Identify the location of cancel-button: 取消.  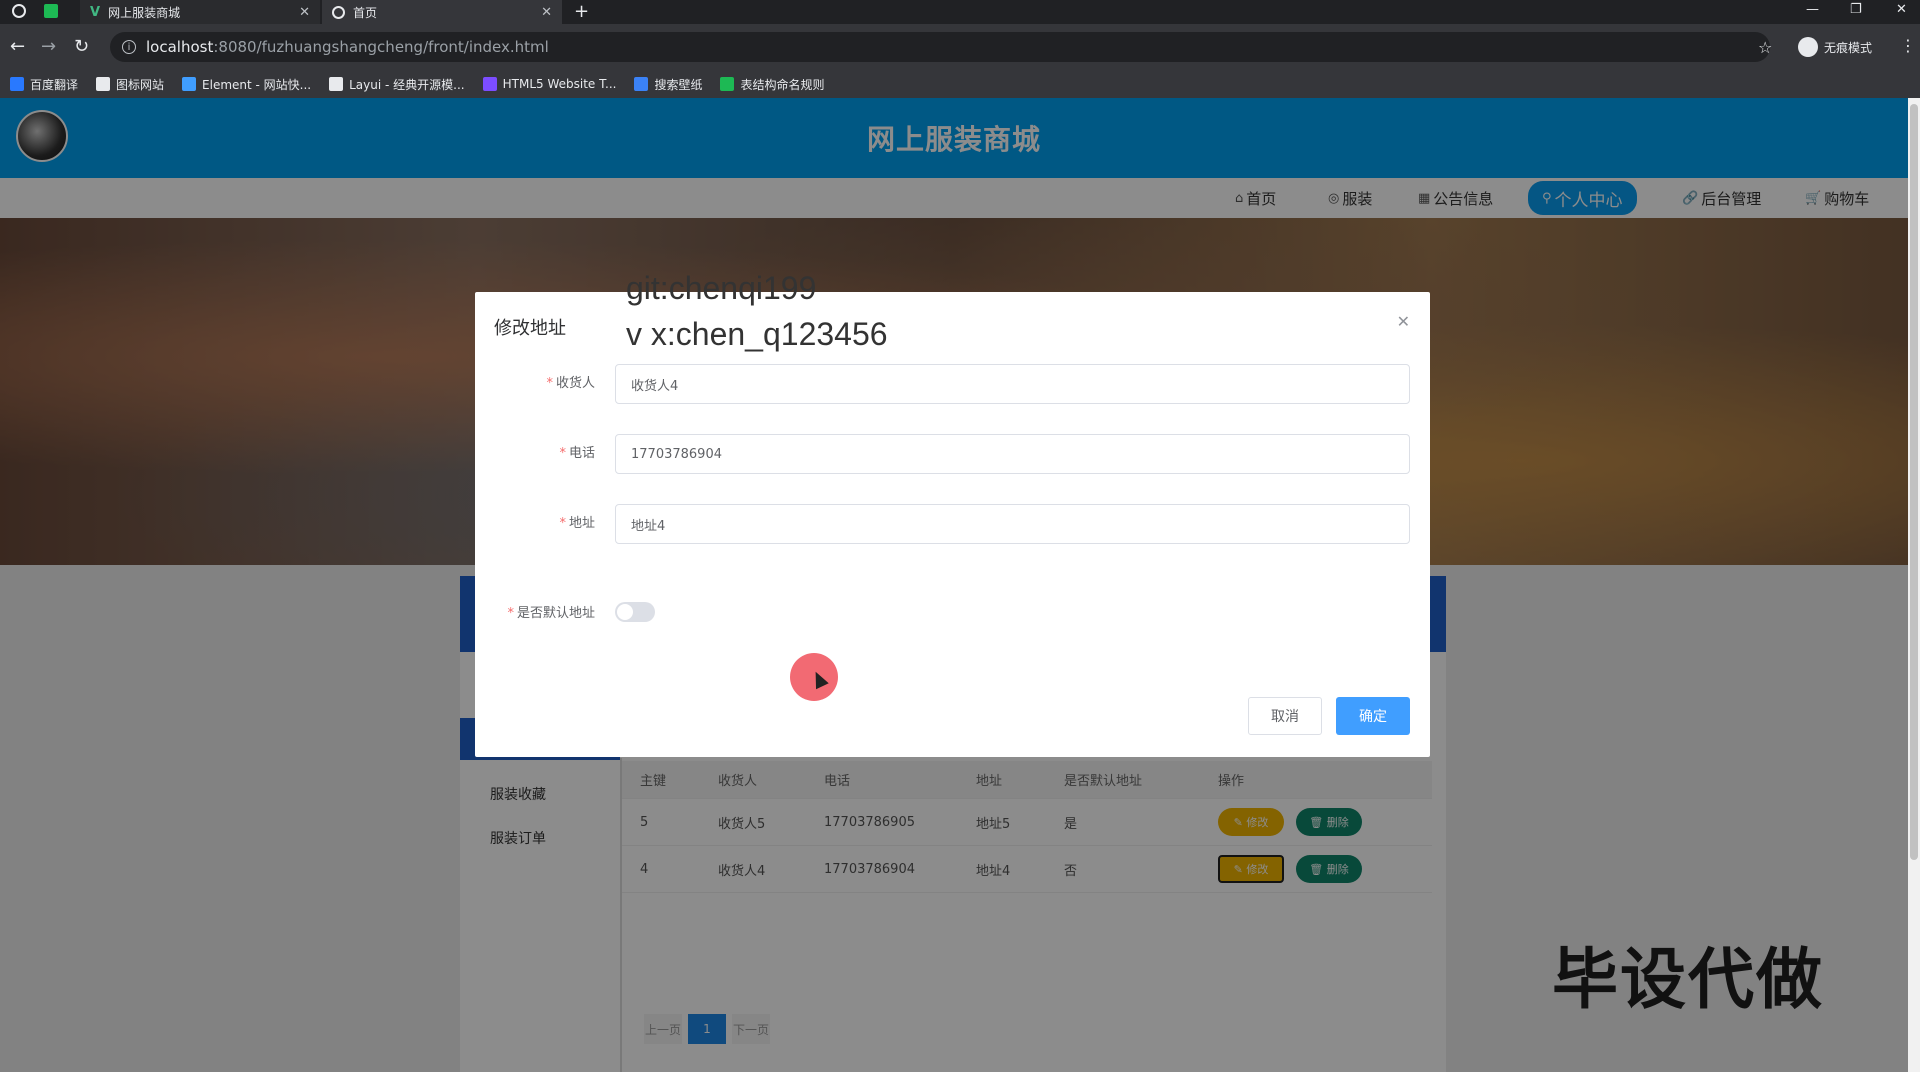
(1285, 716).